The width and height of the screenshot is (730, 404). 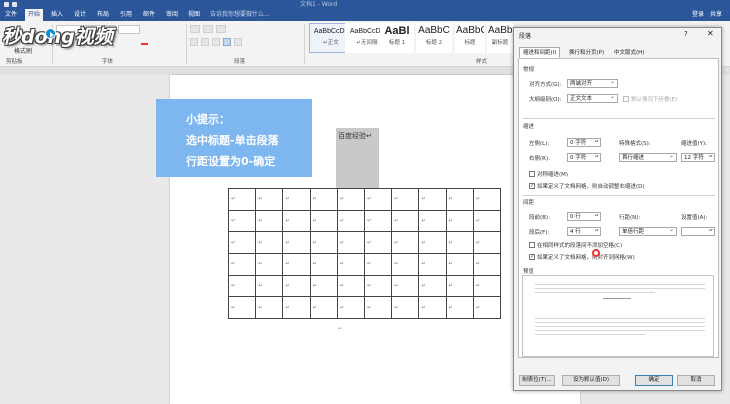 I want to click on save-icon, so click(x=6, y=4).